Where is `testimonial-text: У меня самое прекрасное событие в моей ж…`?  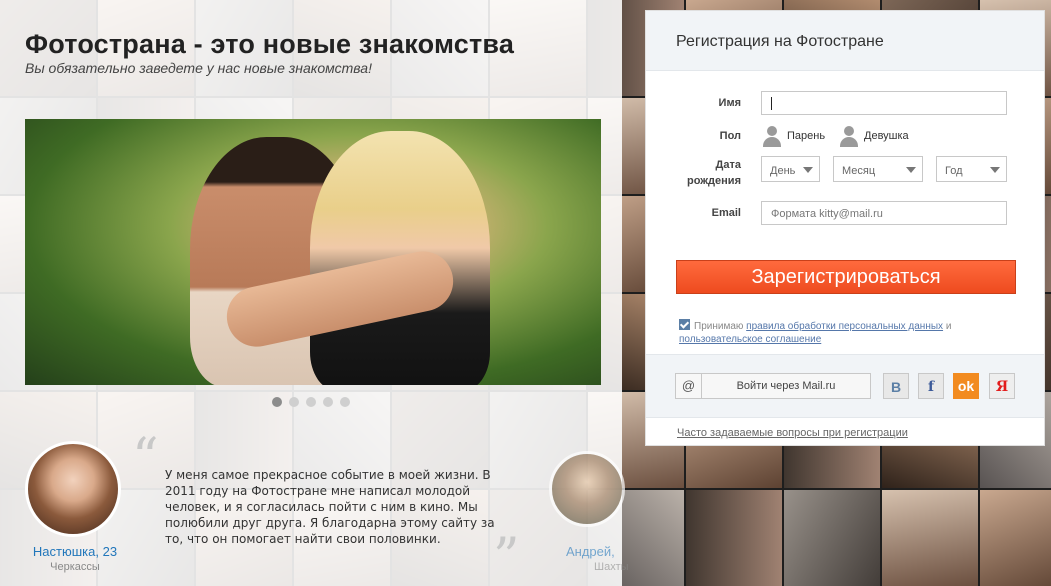
testimonial-text: У меня самое прекрасное событие в моей ж… is located at coordinates (330, 507).